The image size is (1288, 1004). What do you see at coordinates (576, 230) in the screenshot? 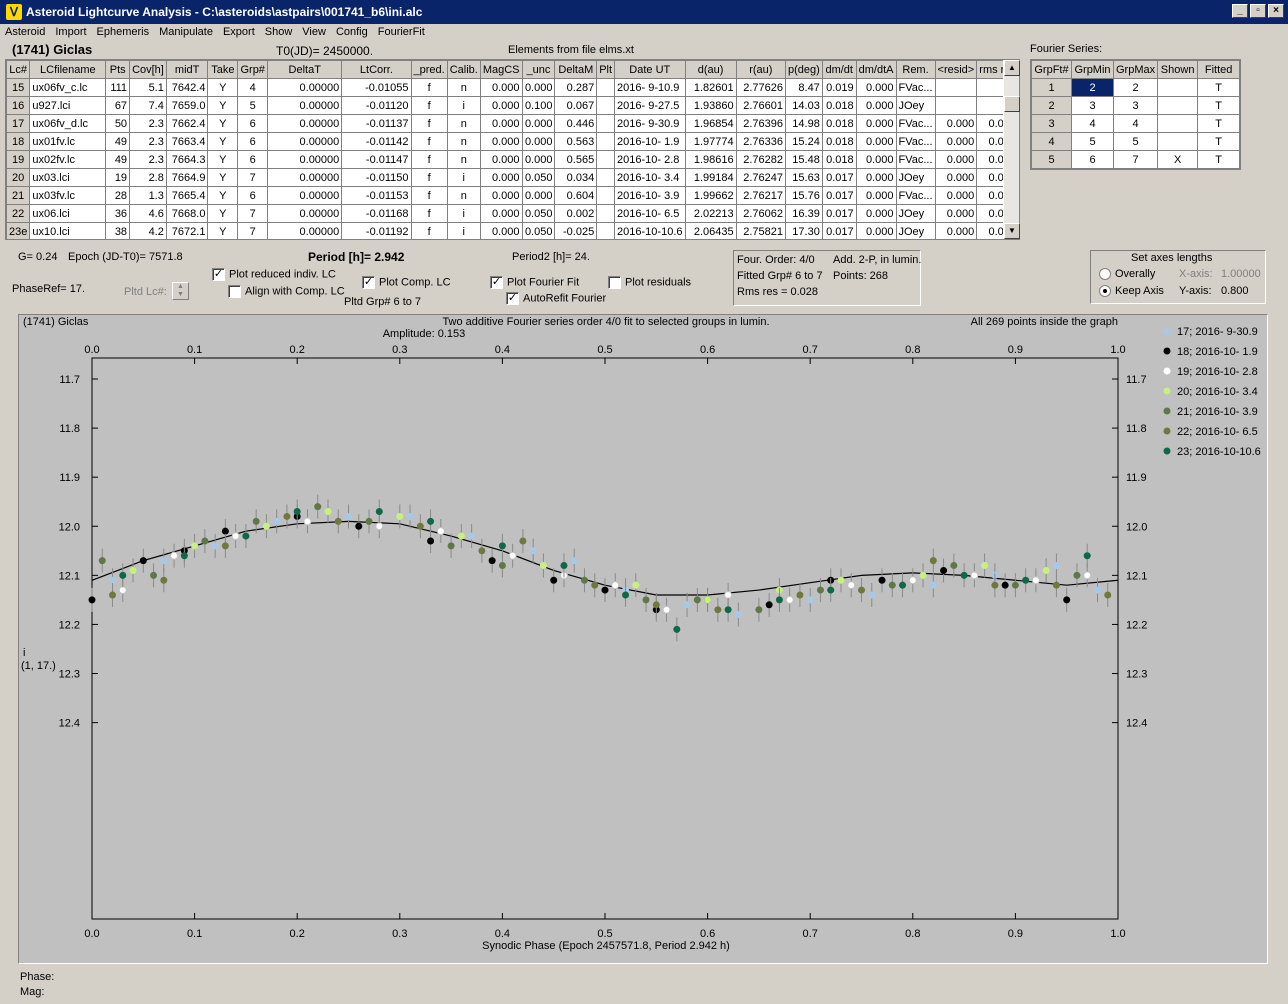
I see `table-cell: -0.025` at bounding box center [576, 230].